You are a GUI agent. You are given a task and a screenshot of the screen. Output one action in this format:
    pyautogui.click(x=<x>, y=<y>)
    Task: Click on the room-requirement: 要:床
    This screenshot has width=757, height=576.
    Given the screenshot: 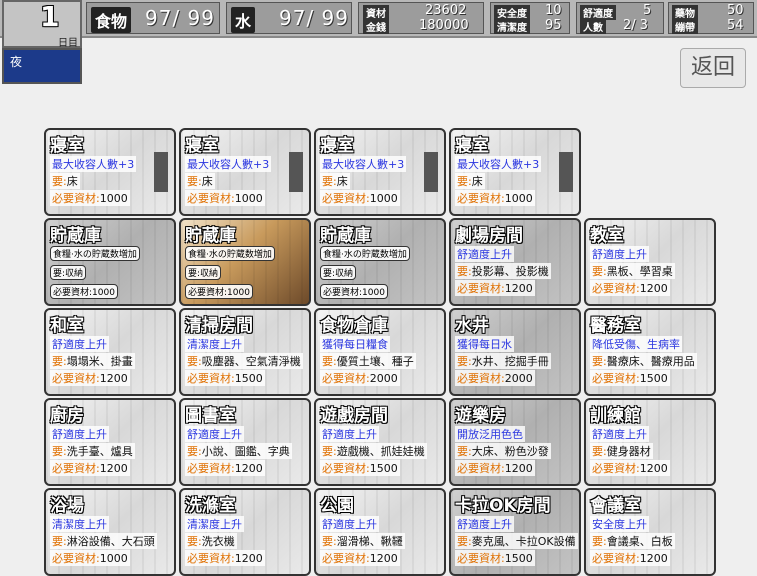 What is the action you would take?
    pyautogui.click(x=335, y=181)
    